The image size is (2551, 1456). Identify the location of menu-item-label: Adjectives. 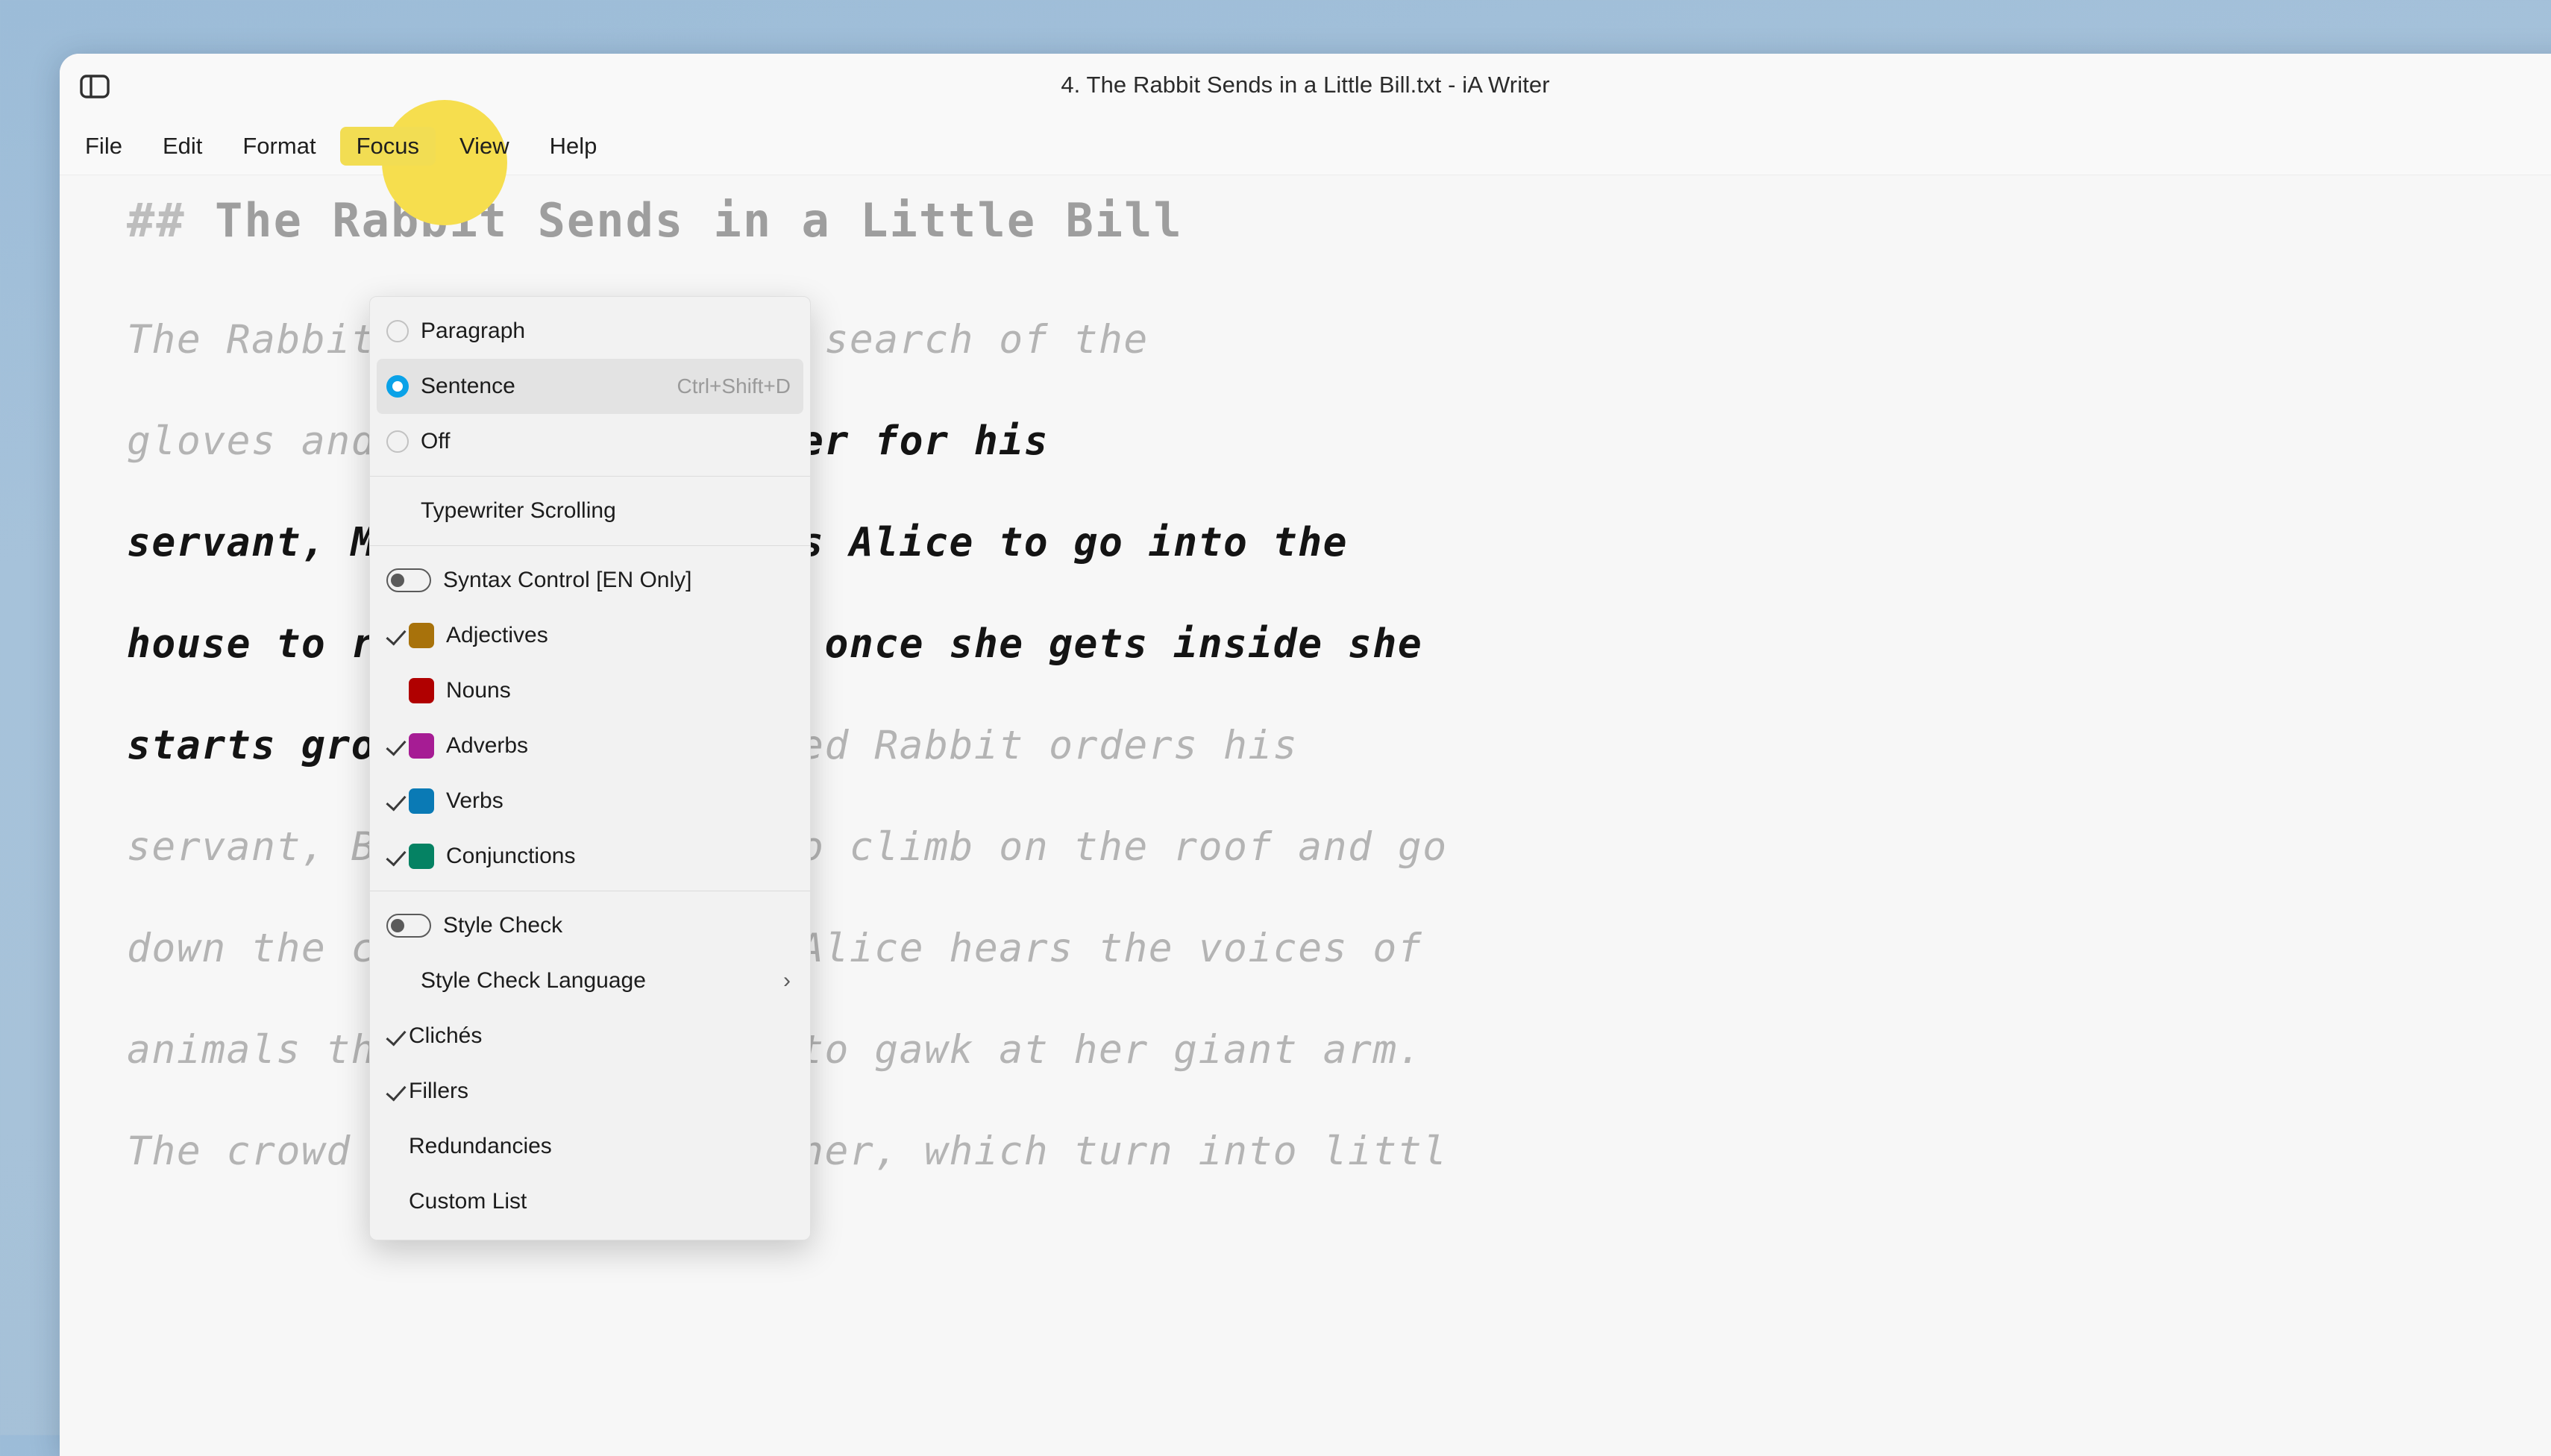
(497, 635).